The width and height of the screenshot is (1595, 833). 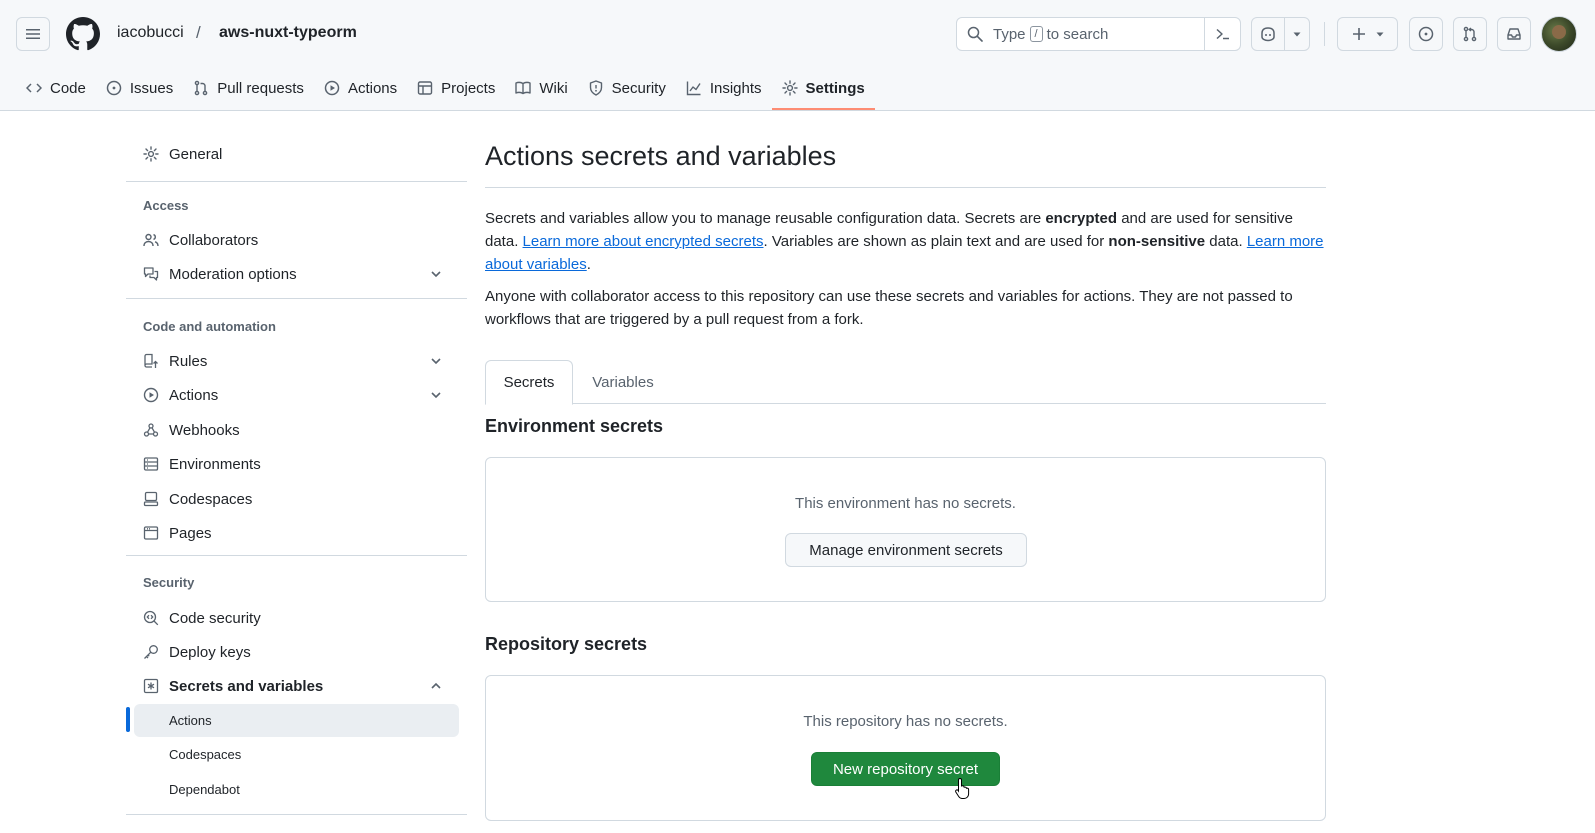 What do you see at coordinates (56, 88) in the screenshot?
I see `tab-code: Code` at bounding box center [56, 88].